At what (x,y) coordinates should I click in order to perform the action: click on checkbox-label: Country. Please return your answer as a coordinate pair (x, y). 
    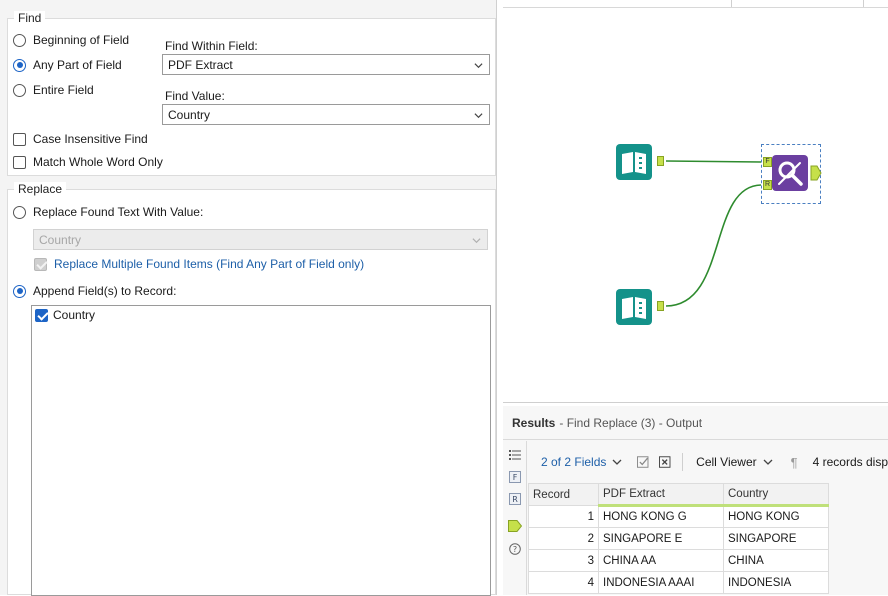
    Looking at the image, I should click on (74, 315).